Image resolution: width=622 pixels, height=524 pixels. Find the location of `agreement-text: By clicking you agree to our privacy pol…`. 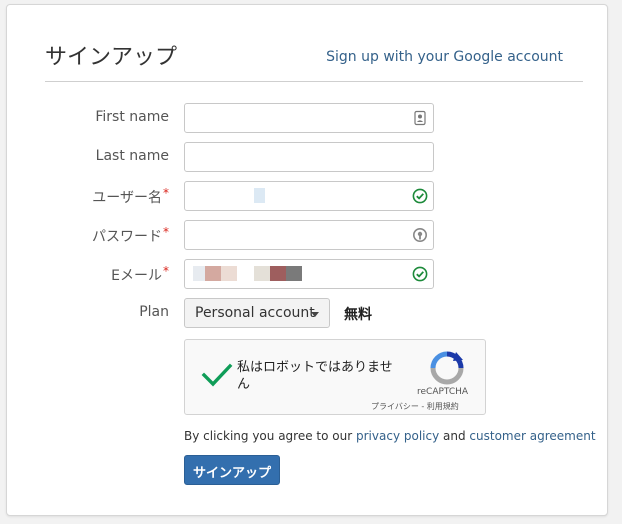

agreement-text: By clicking you agree to our privacy pol… is located at coordinates (390, 436).